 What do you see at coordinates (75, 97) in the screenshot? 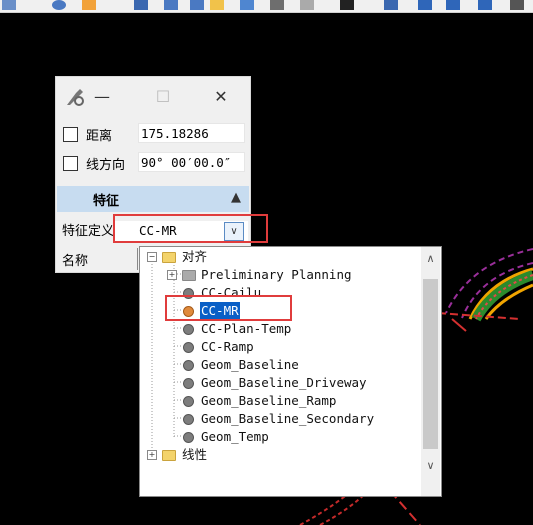
I see `tool-settings-icon` at bounding box center [75, 97].